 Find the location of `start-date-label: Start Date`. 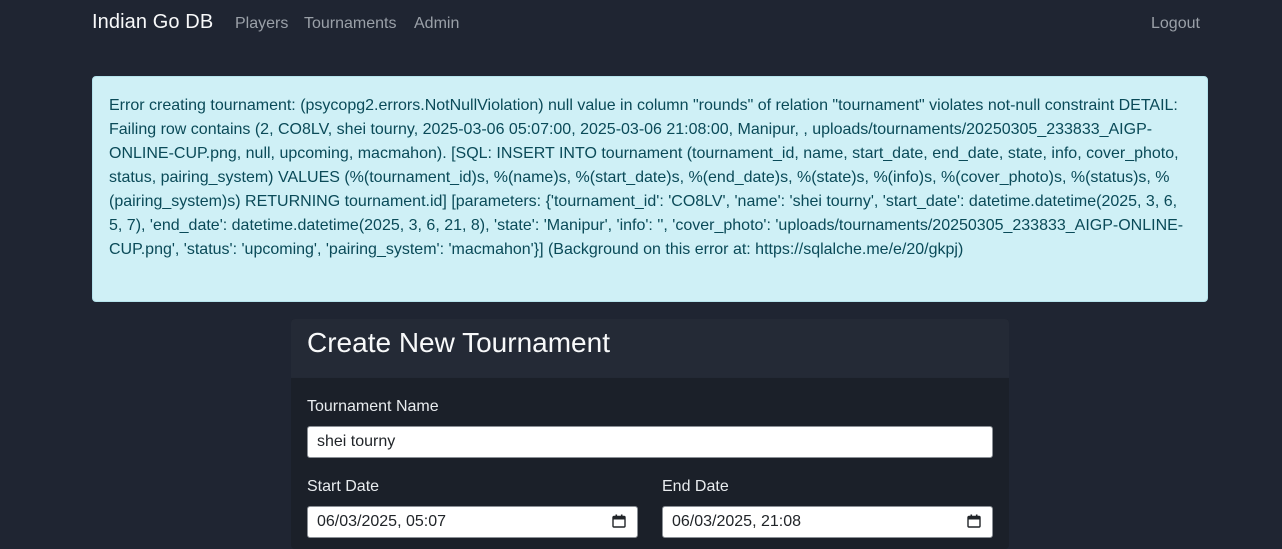

start-date-label: Start Date is located at coordinates (343, 486).